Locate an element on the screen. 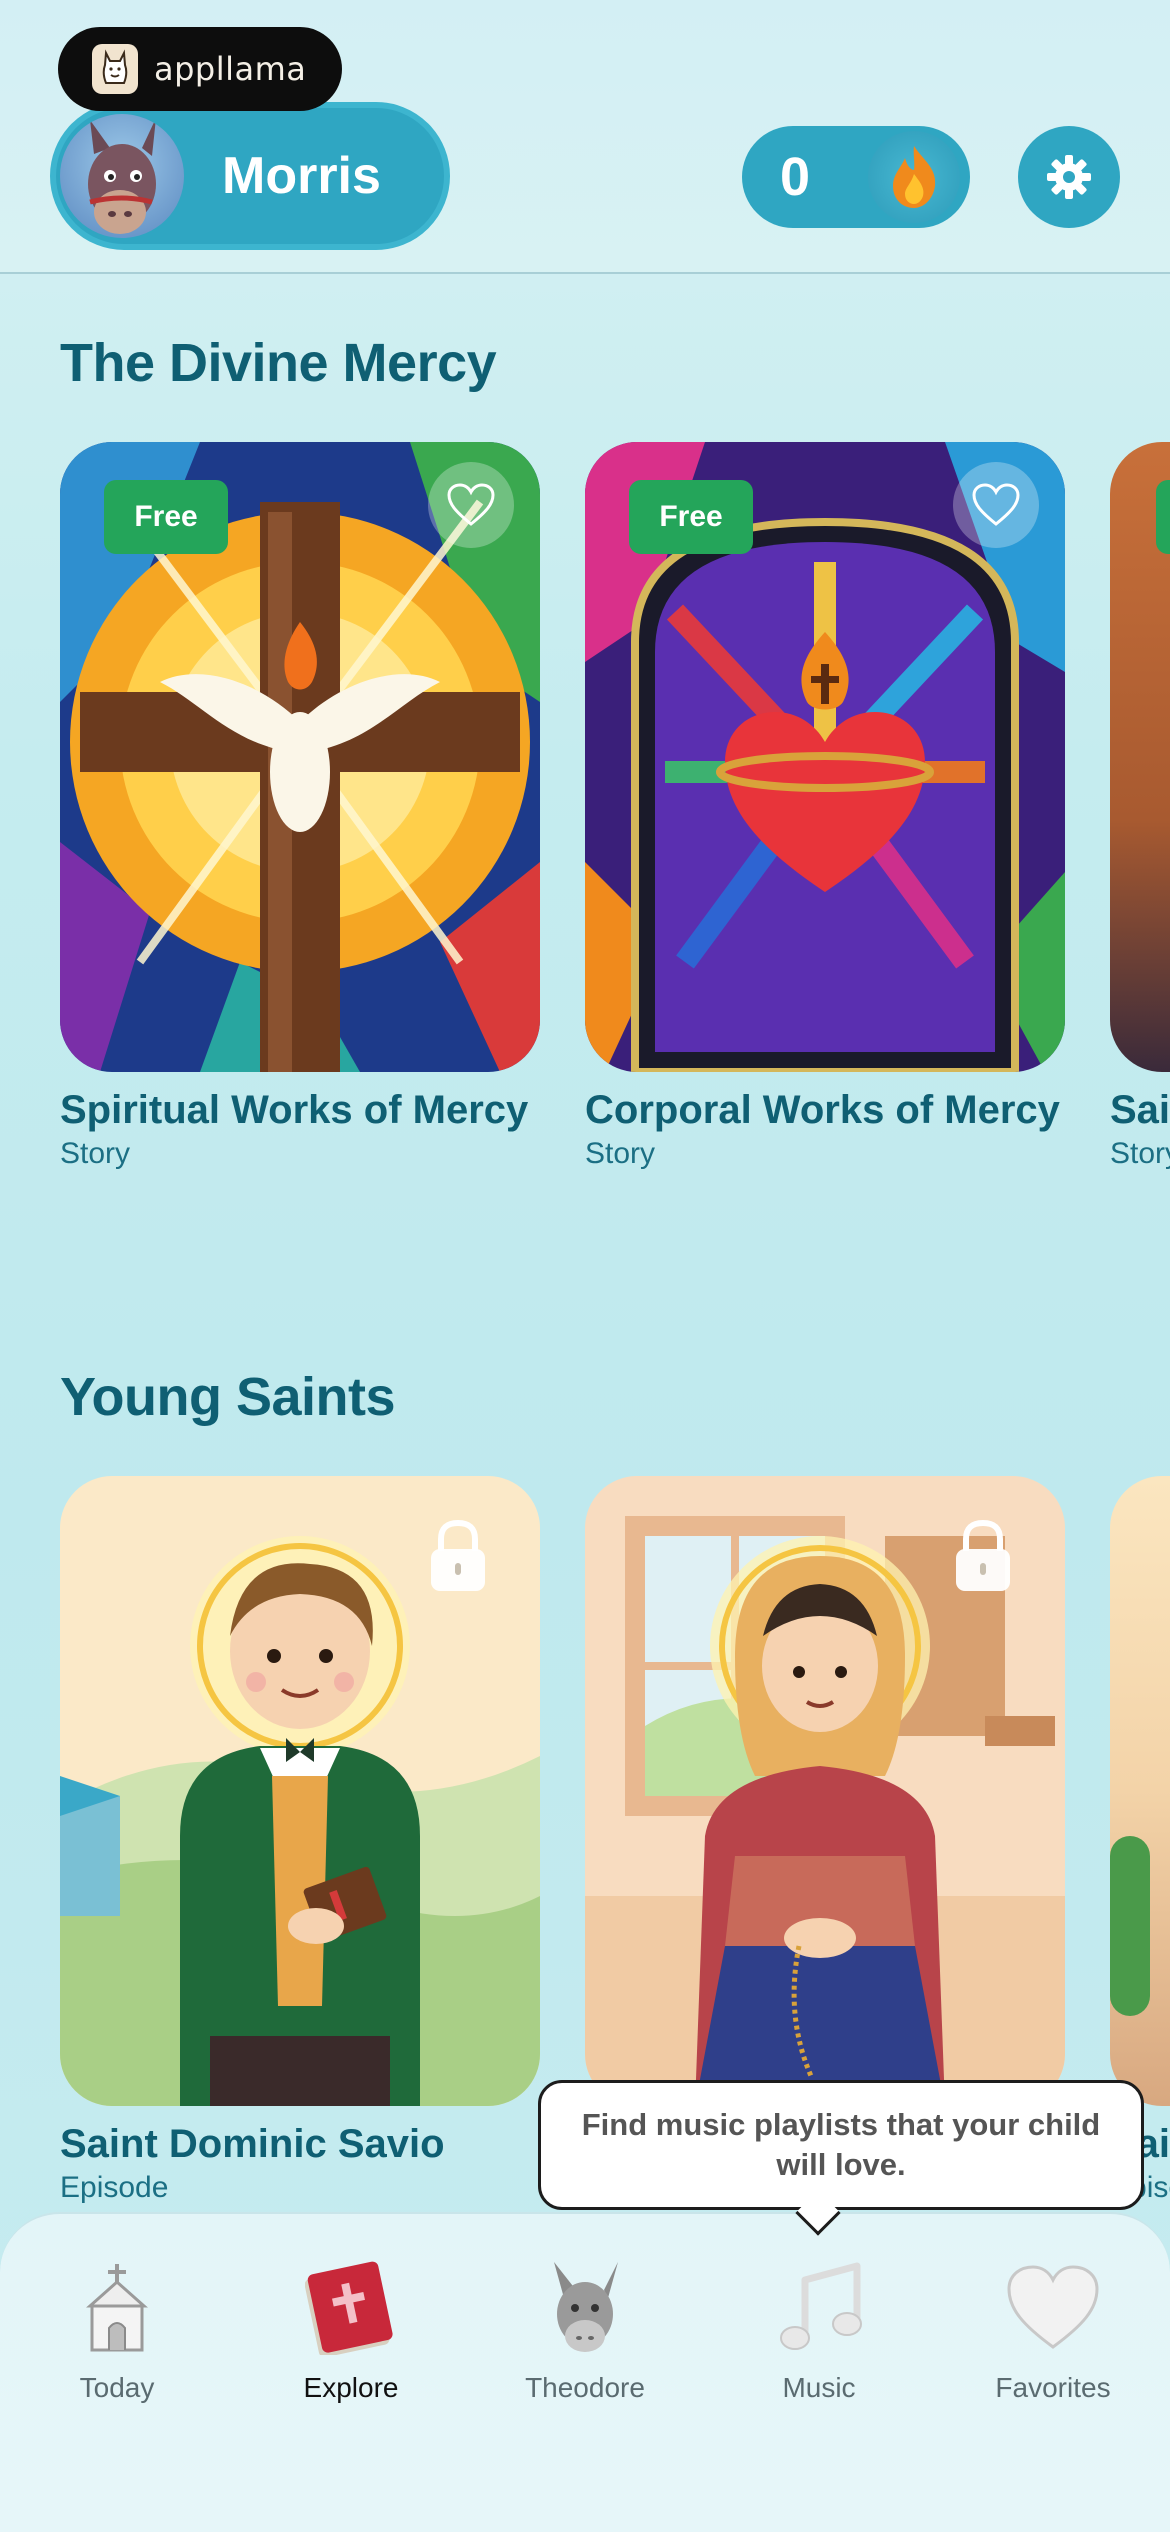 Image resolution: width=1170 pixels, height=2532 pixels. tab-label: Today is located at coordinates (117, 2387).